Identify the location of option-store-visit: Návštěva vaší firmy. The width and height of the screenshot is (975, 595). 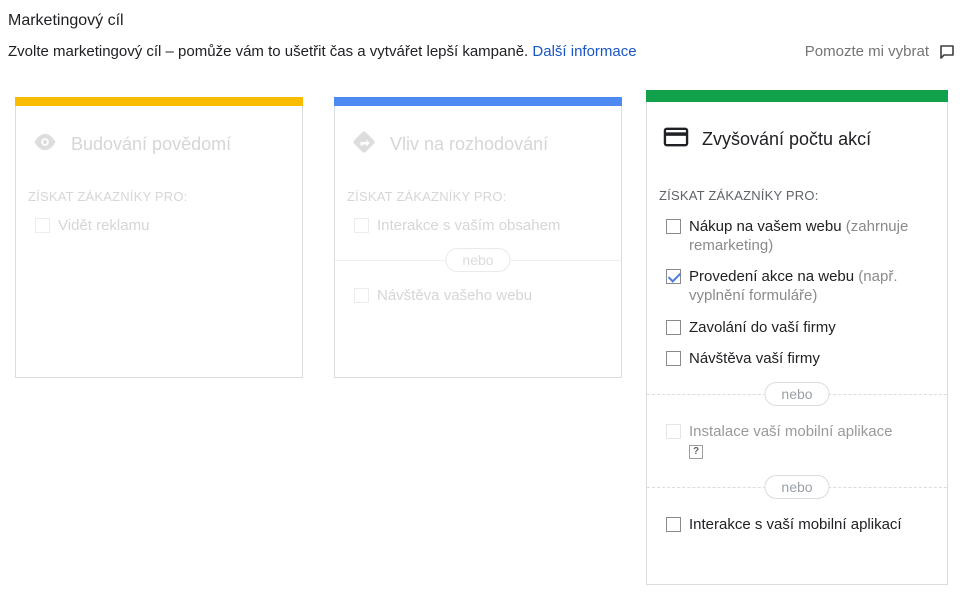
(743, 358).